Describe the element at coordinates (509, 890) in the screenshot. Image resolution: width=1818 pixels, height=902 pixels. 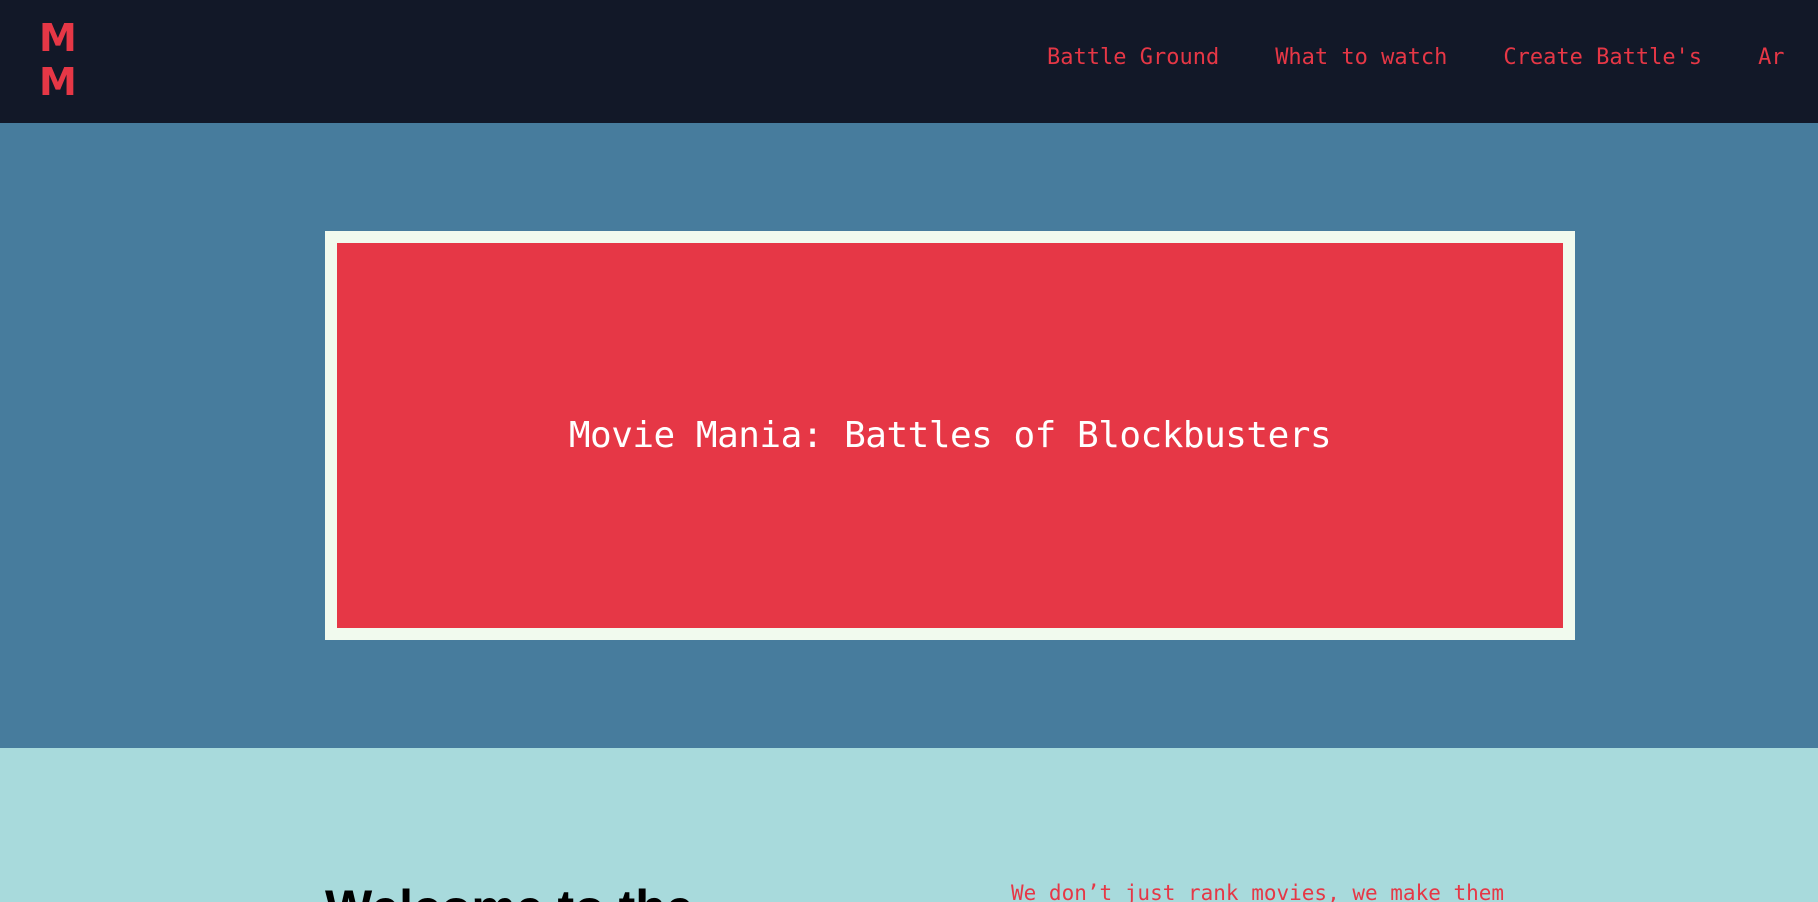
I see `intro-heading: Welcome to the` at that location.